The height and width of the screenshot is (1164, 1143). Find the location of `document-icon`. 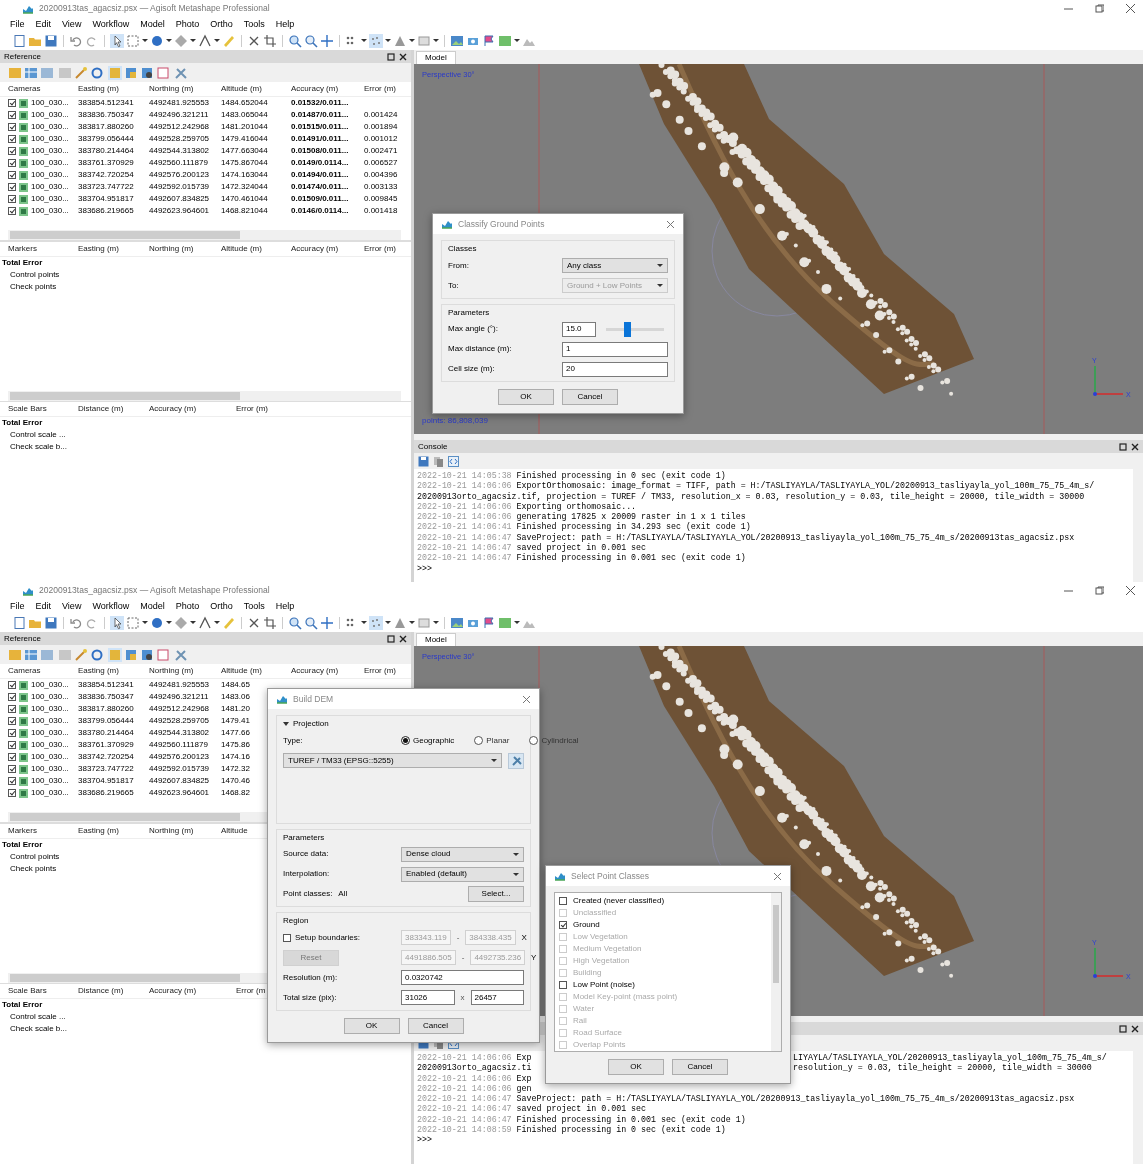

document-icon is located at coordinates (19, 40).